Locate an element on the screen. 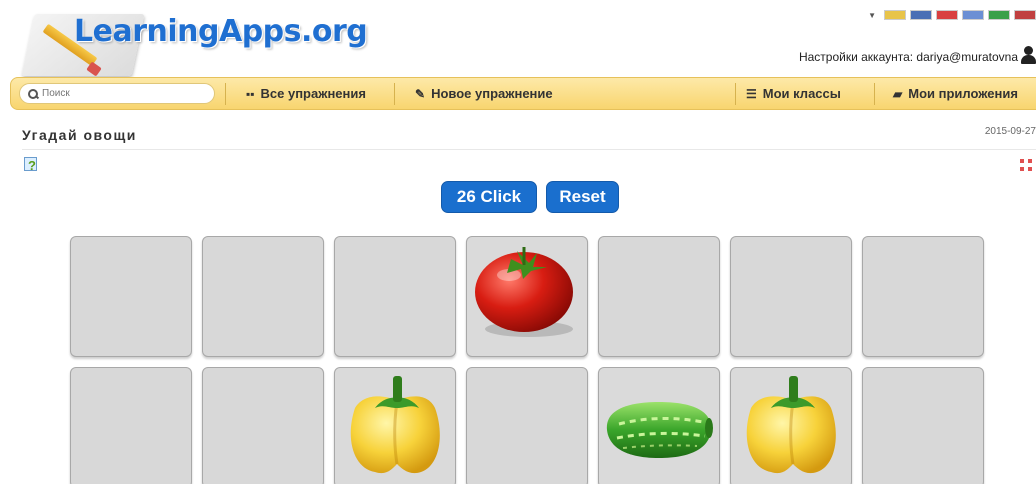  account-settings-link: Настройки аккаунта: dariya@muratovna is located at coordinates (908, 57).